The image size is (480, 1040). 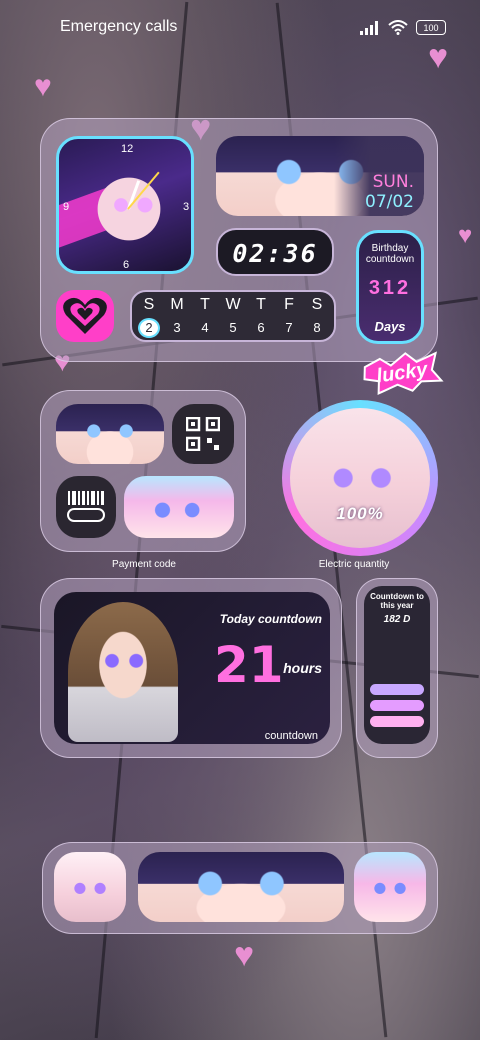 I want to click on clock-number-6: 6, so click(x=126, y=265).